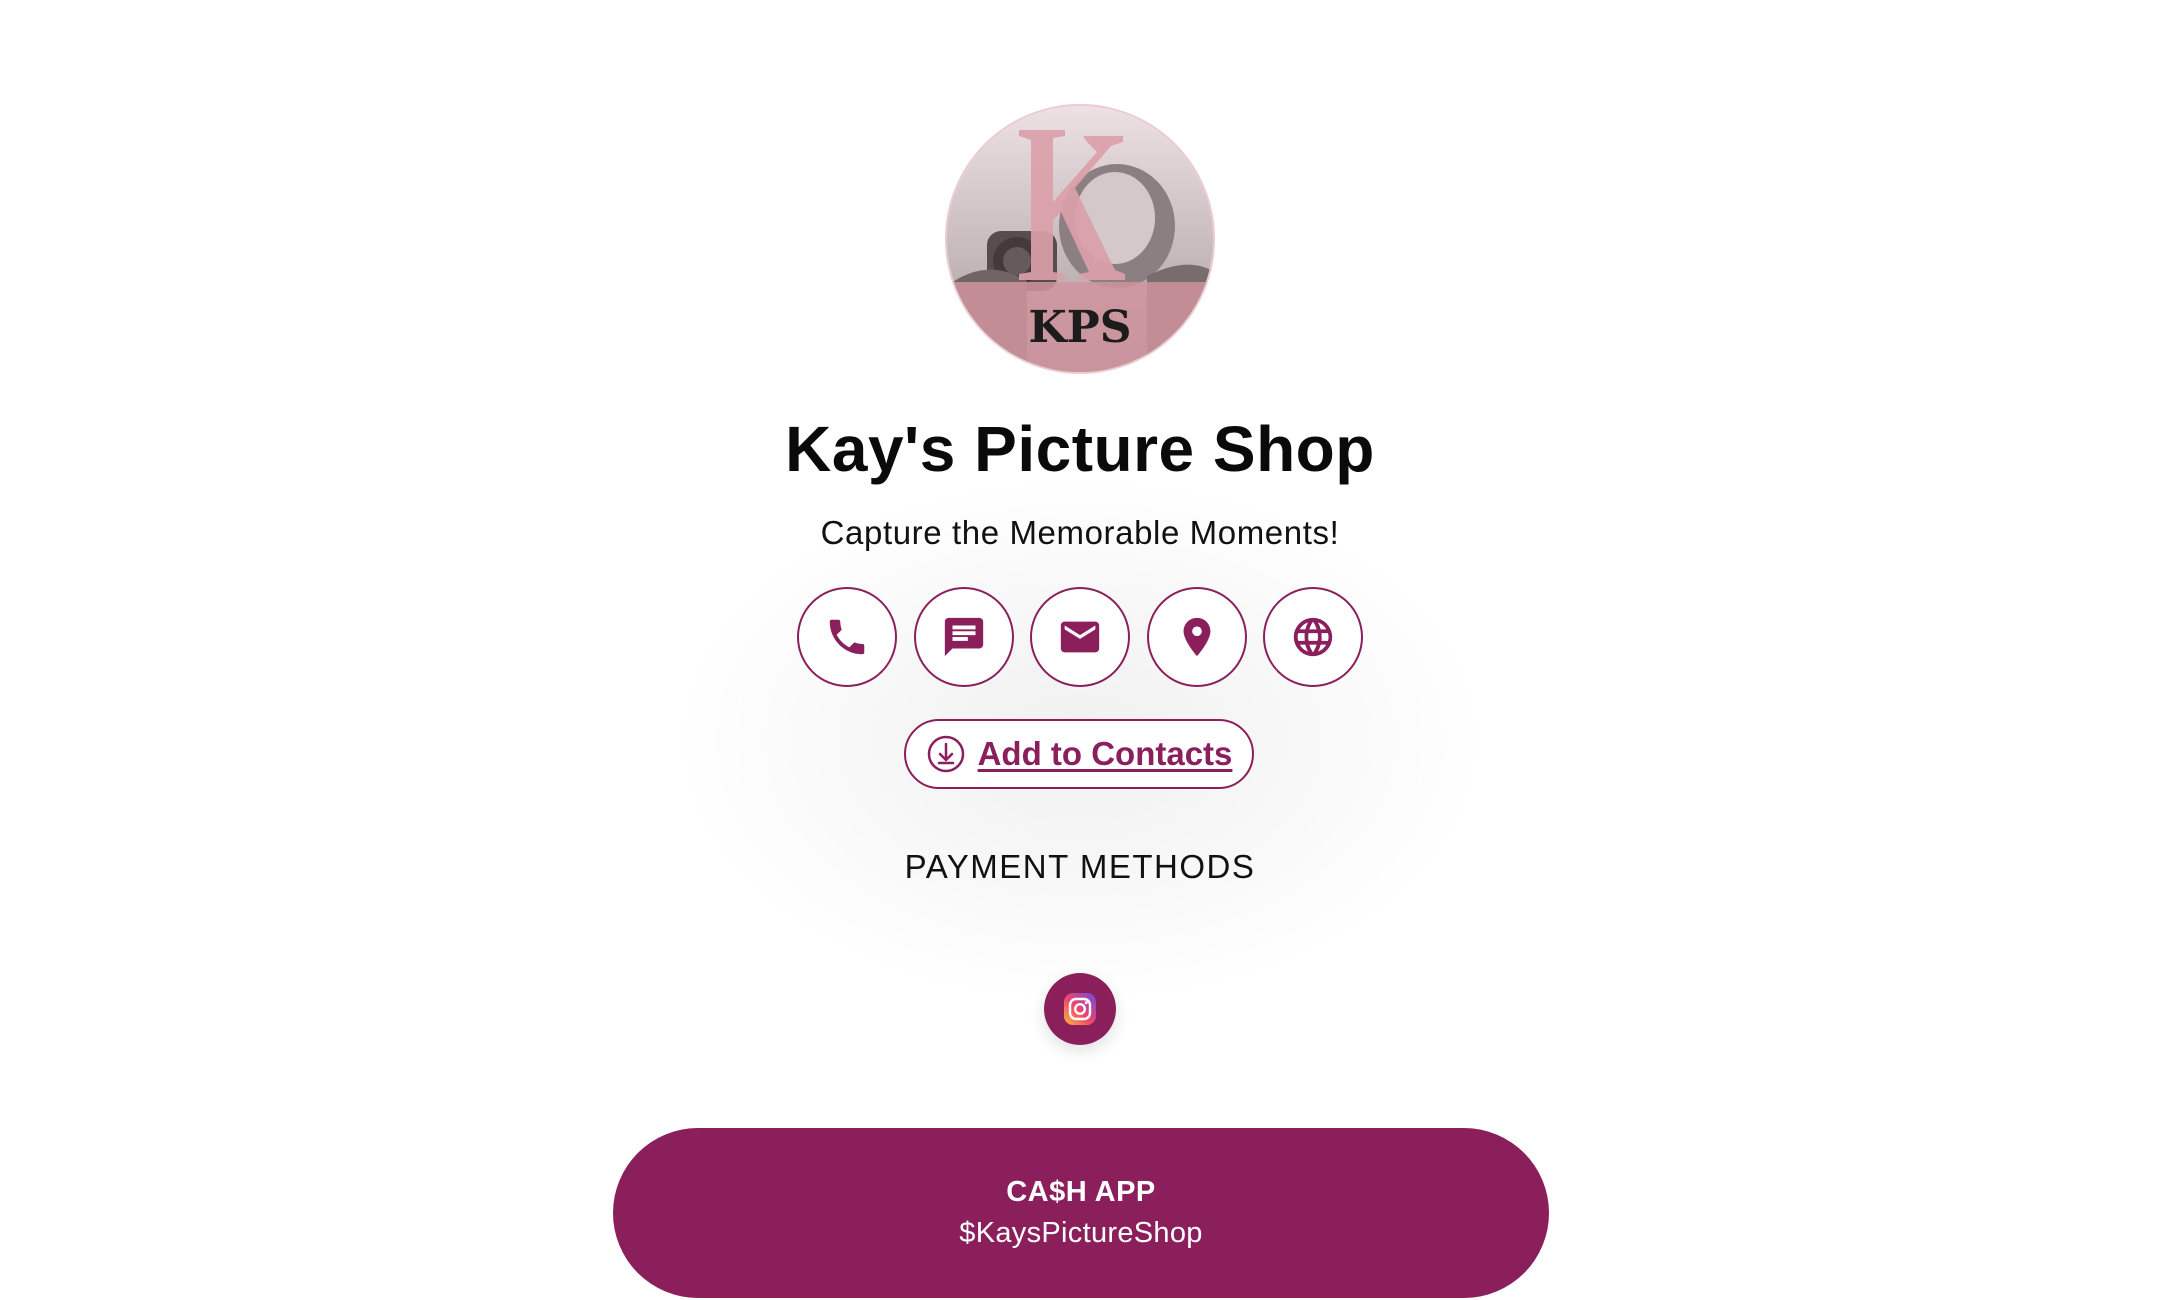 The height and width of the screenshot is (1300, 2160). Describe the element at coordinates (1080, 532) in the screenshot. I see `profile-tagline: Capture the Memorable Moments!` at that location.